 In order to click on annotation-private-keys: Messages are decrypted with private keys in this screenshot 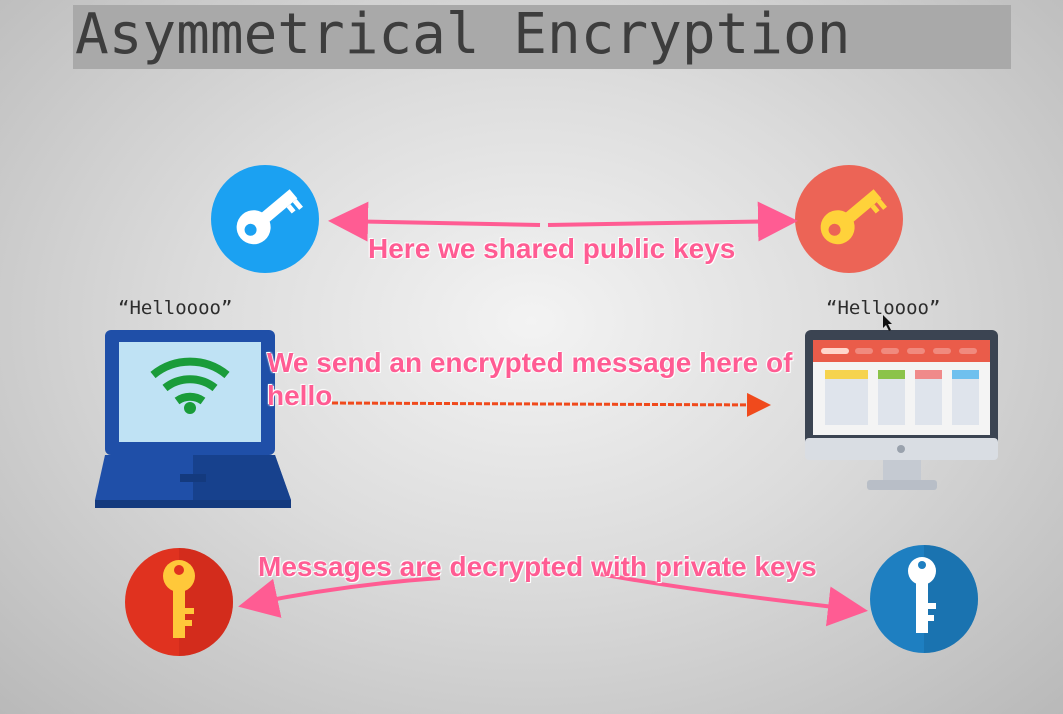, I will do `click(537, 566)`.